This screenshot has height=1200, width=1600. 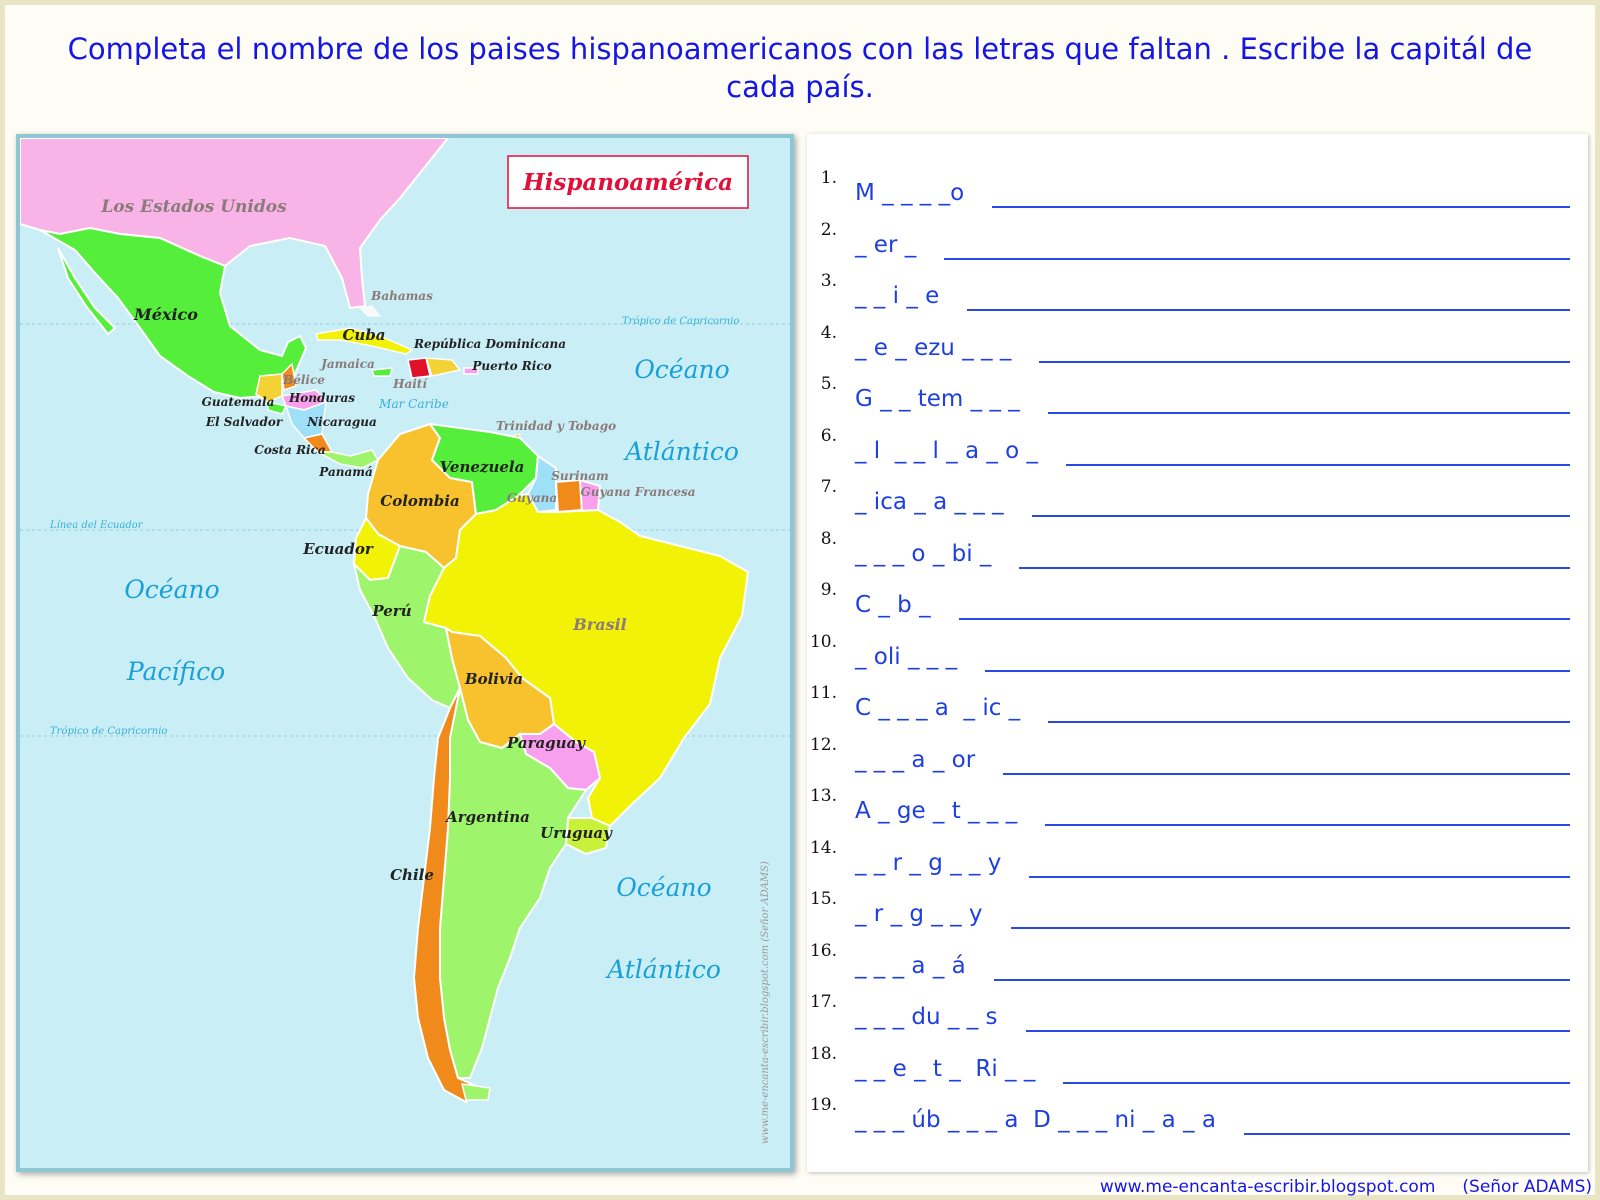 I want to click on question-row: 7. _ ica _ a _ _ _, so click(x=1197, y=499).